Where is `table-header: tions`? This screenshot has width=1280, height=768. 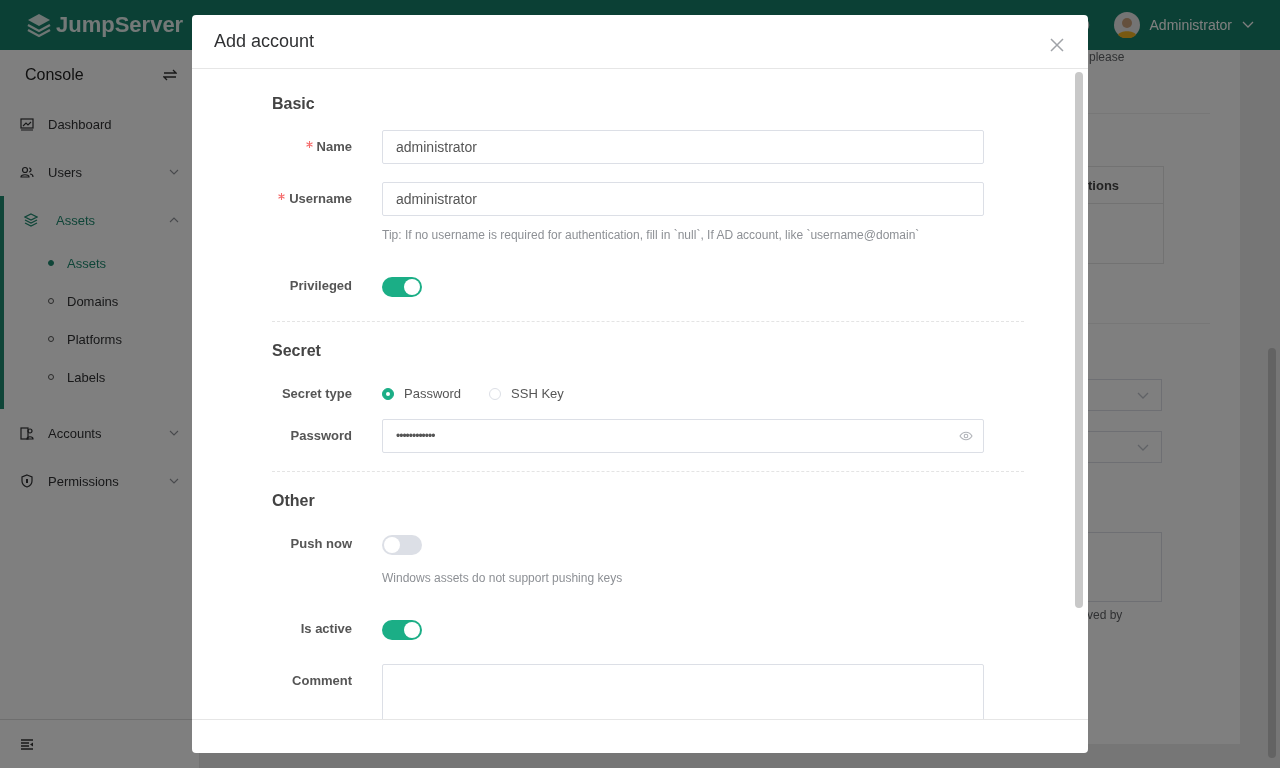
table-header: tions is located at coordinates (1104, 185).